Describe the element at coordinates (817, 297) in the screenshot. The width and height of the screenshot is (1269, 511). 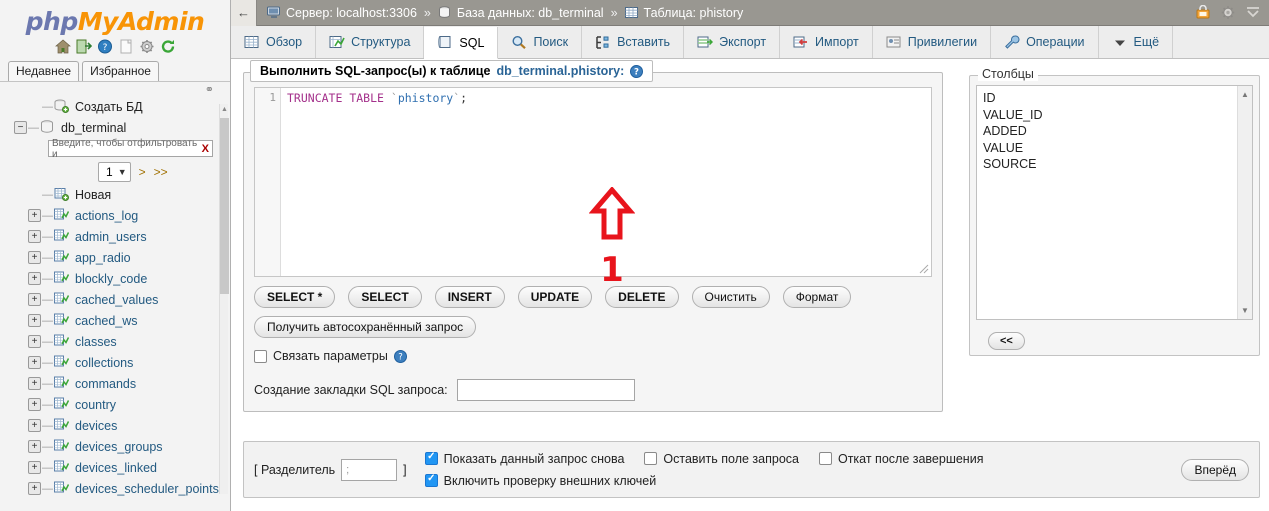
I see `sql-button-формат: Формат` at that location.